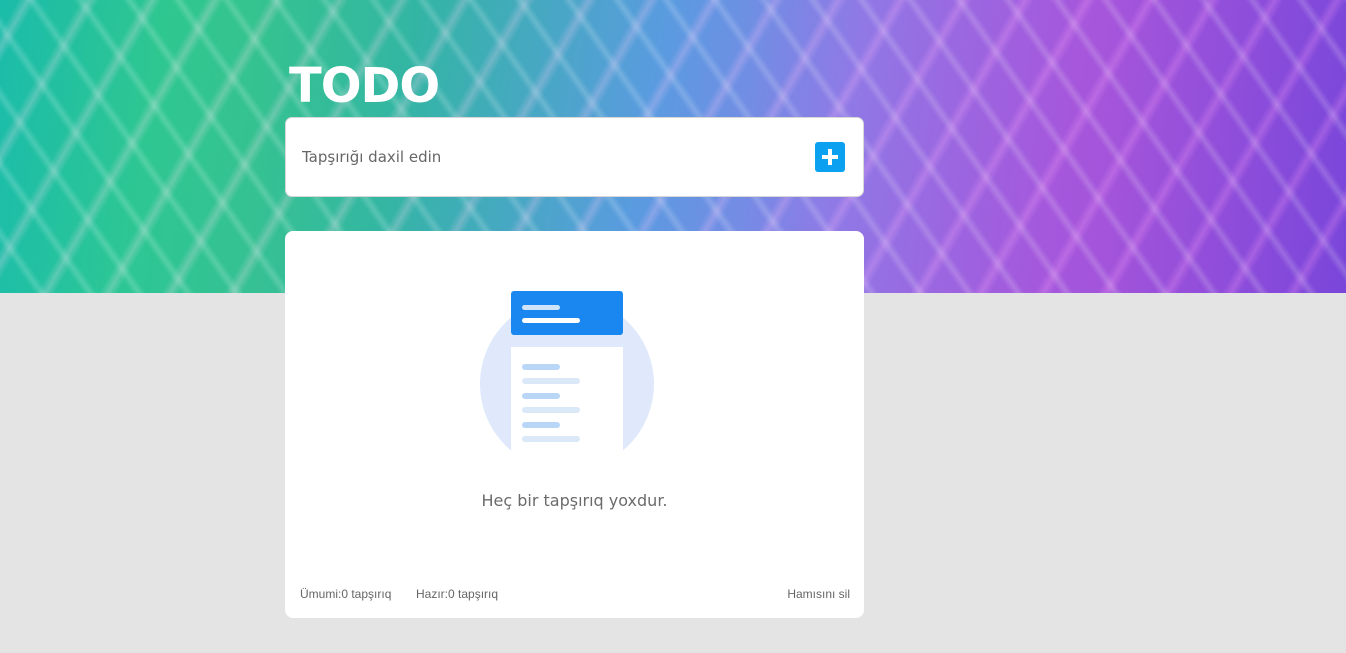 This screenshot has height=653, width=1346. Describe the element at coordinates (818, 594) in the screenshot. I see `clear-all-button: Hamısını sil` at that location.